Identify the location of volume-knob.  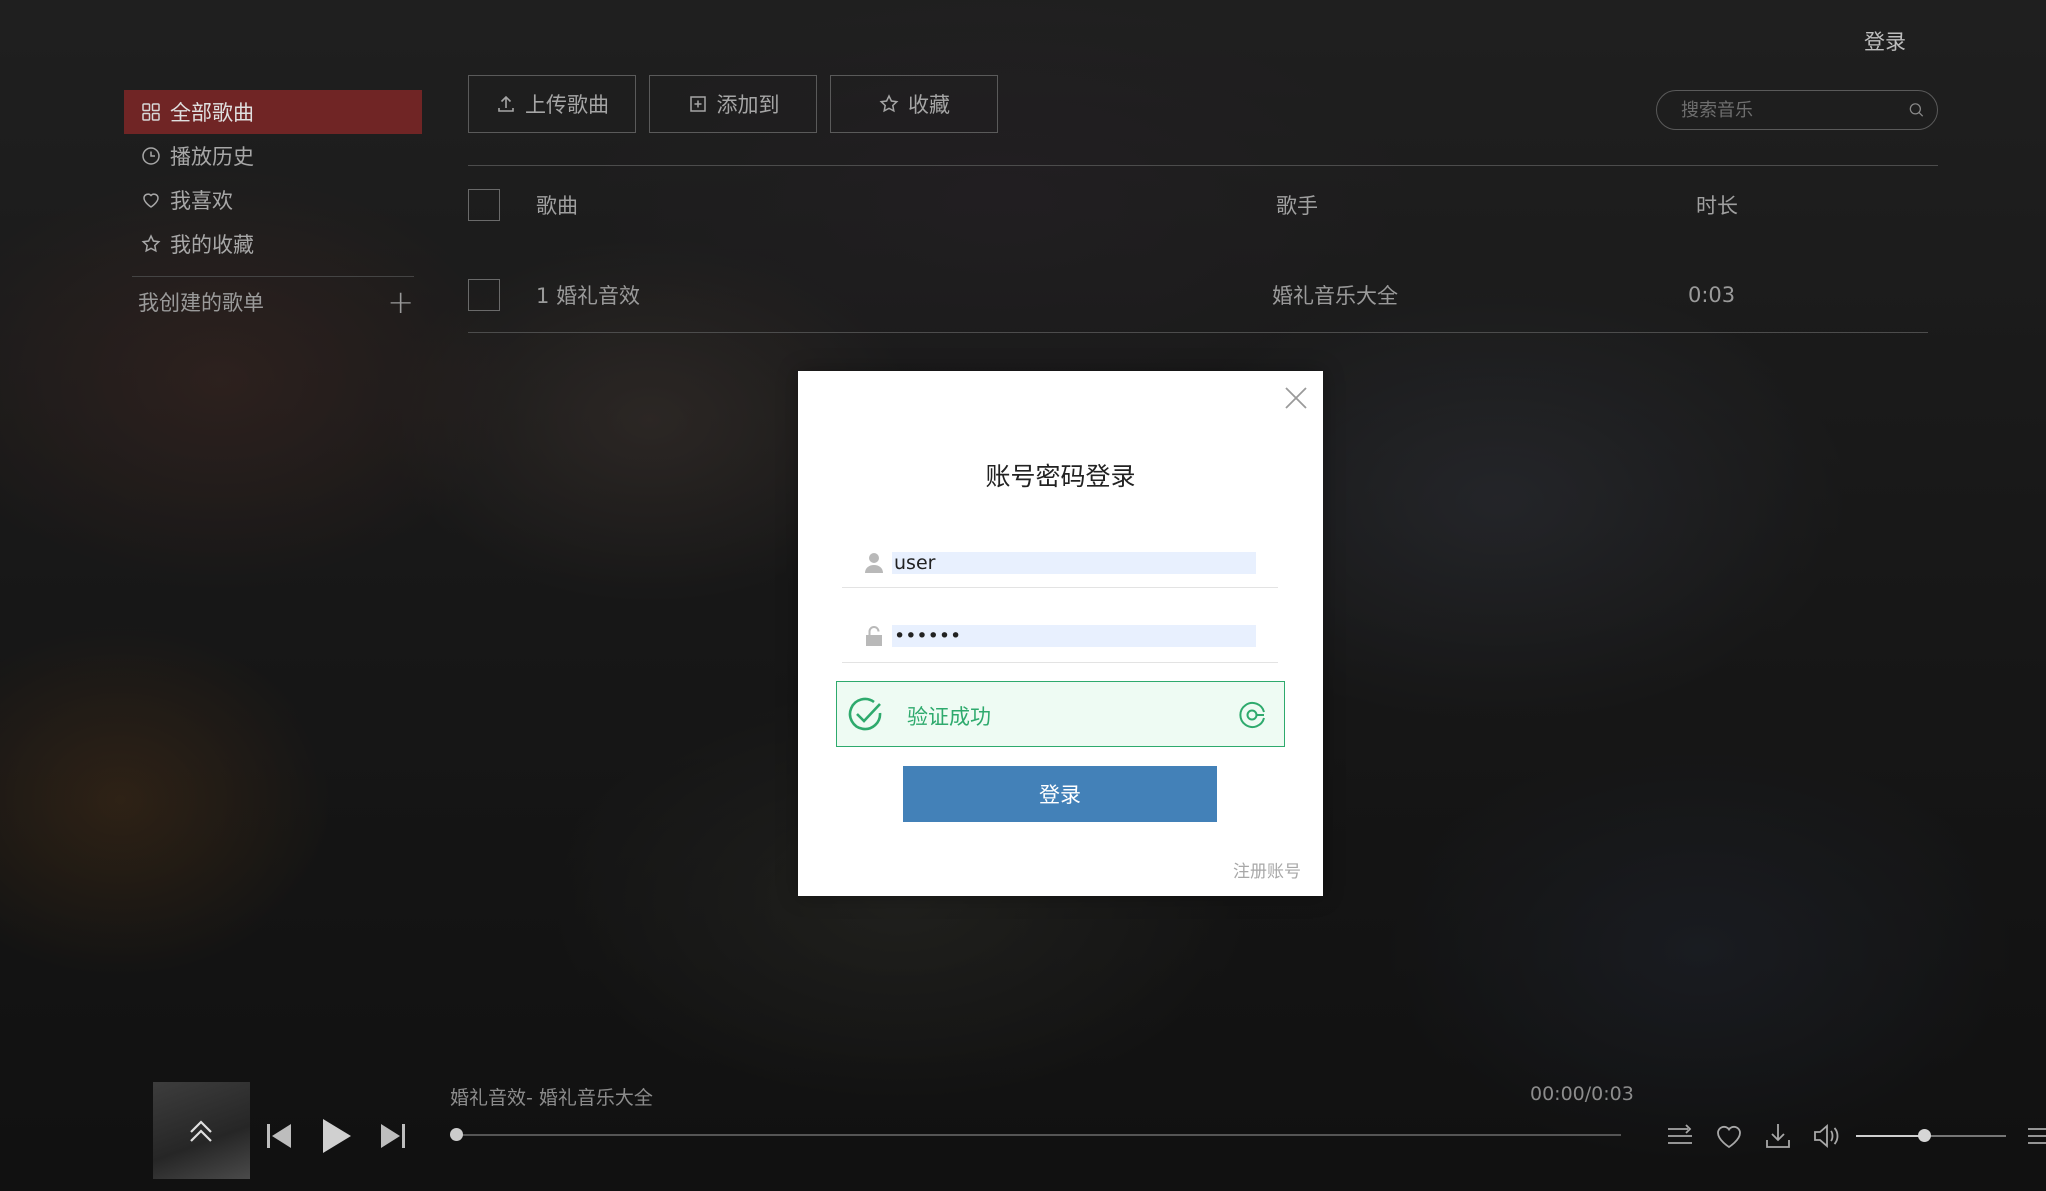
(1924, 1135).